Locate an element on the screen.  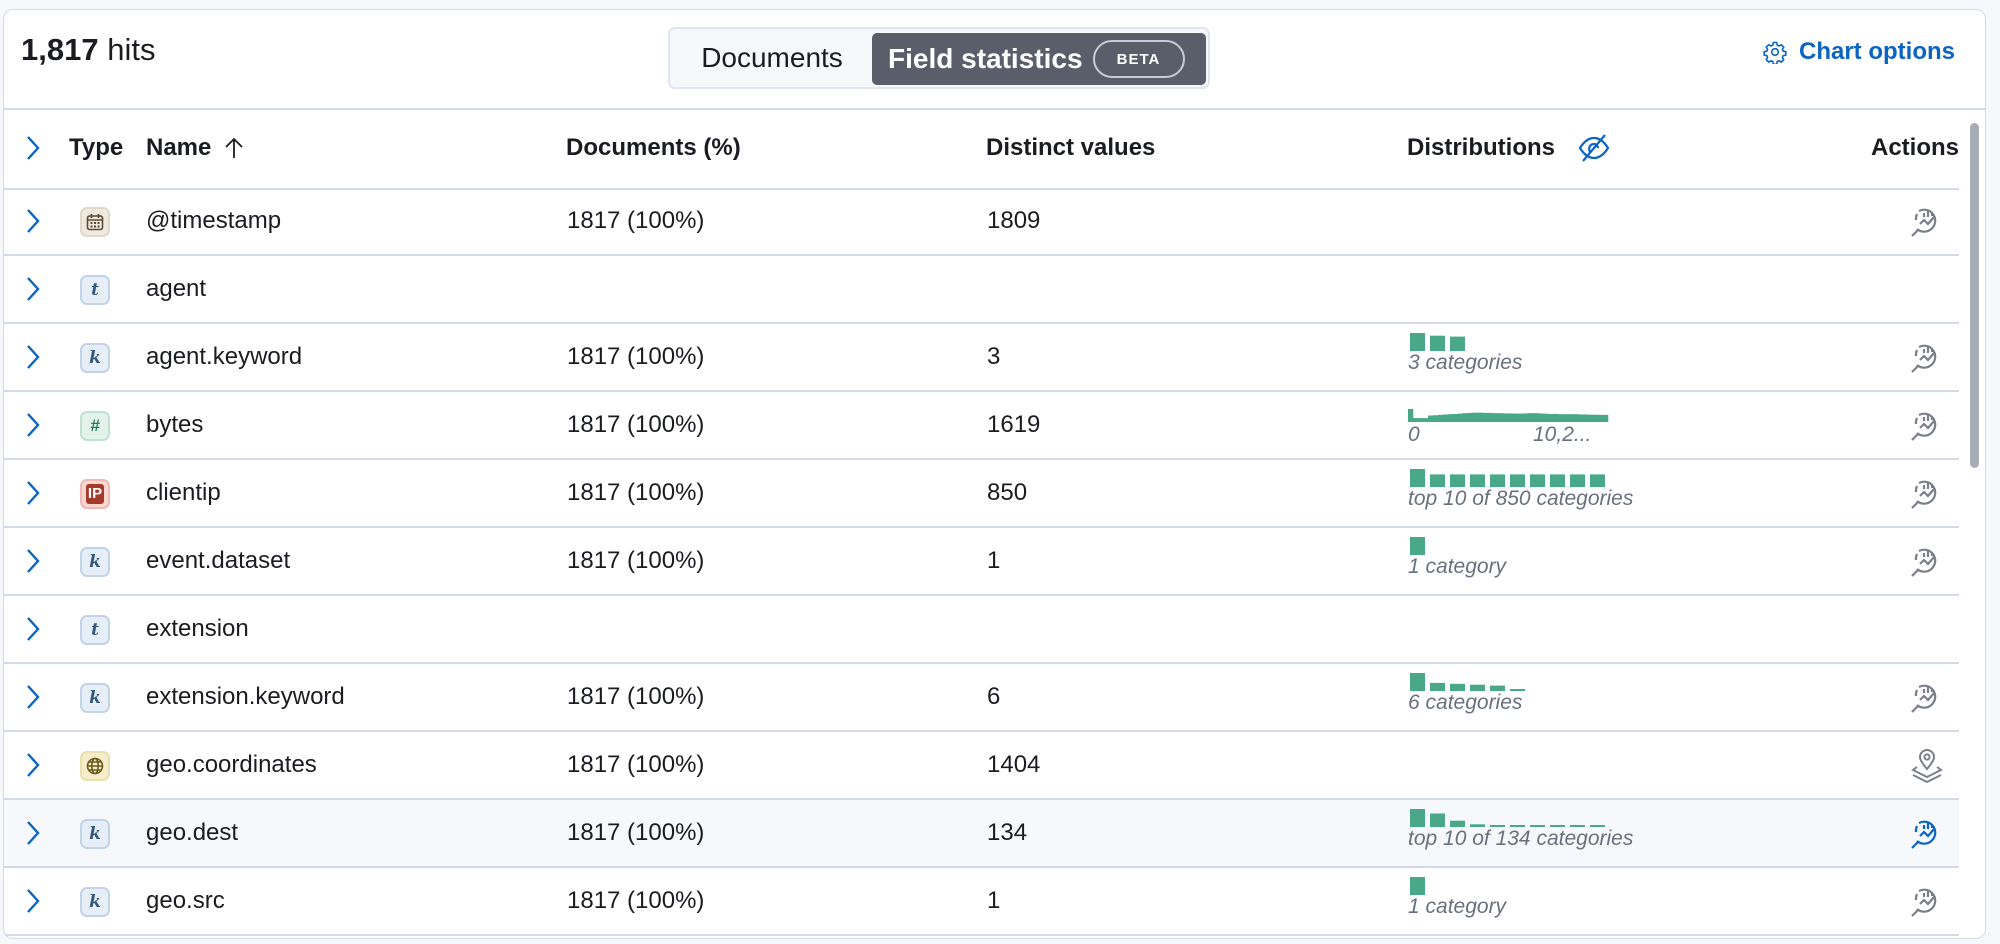
field-name: geo.dest is located at coordinates (192, 832).